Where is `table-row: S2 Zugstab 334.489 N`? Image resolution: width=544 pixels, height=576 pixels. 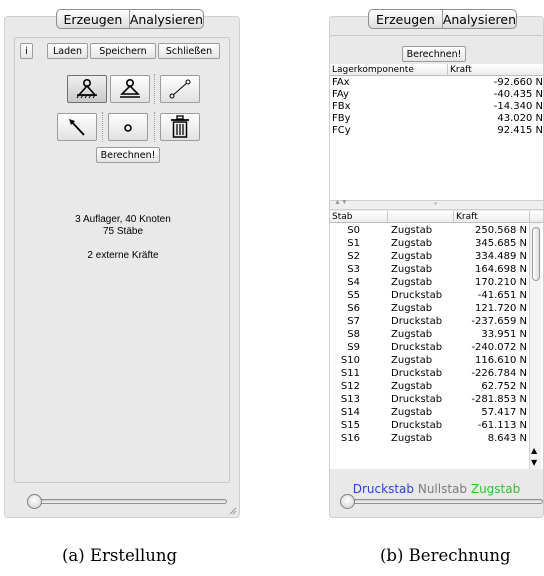
table-row: S2 Zugstab 334.489 N is located at coordinates (429, 257).